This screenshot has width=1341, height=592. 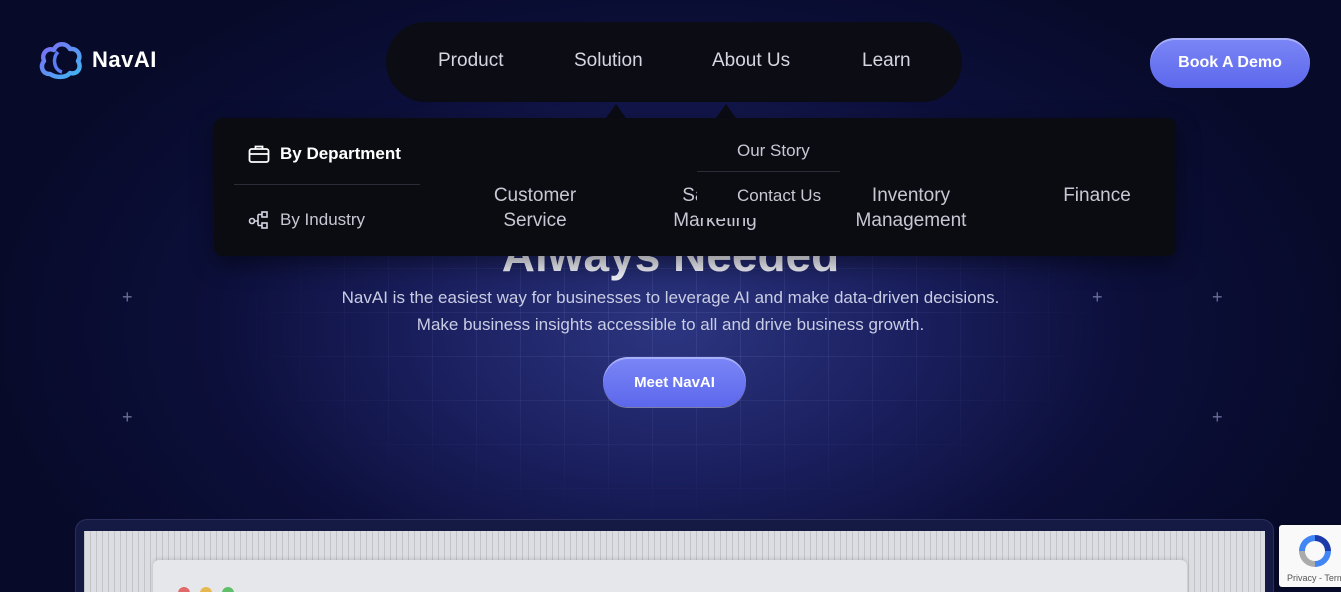 I want to click on book-demo-button: Book A Demo, so click(x=1230, y=63).